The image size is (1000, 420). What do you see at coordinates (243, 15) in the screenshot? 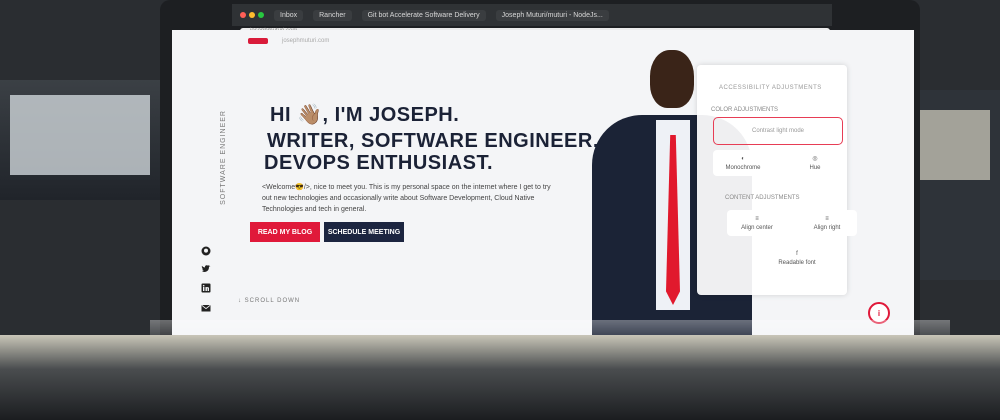
I see `close-window-icon` at bounding box center [243, 15].